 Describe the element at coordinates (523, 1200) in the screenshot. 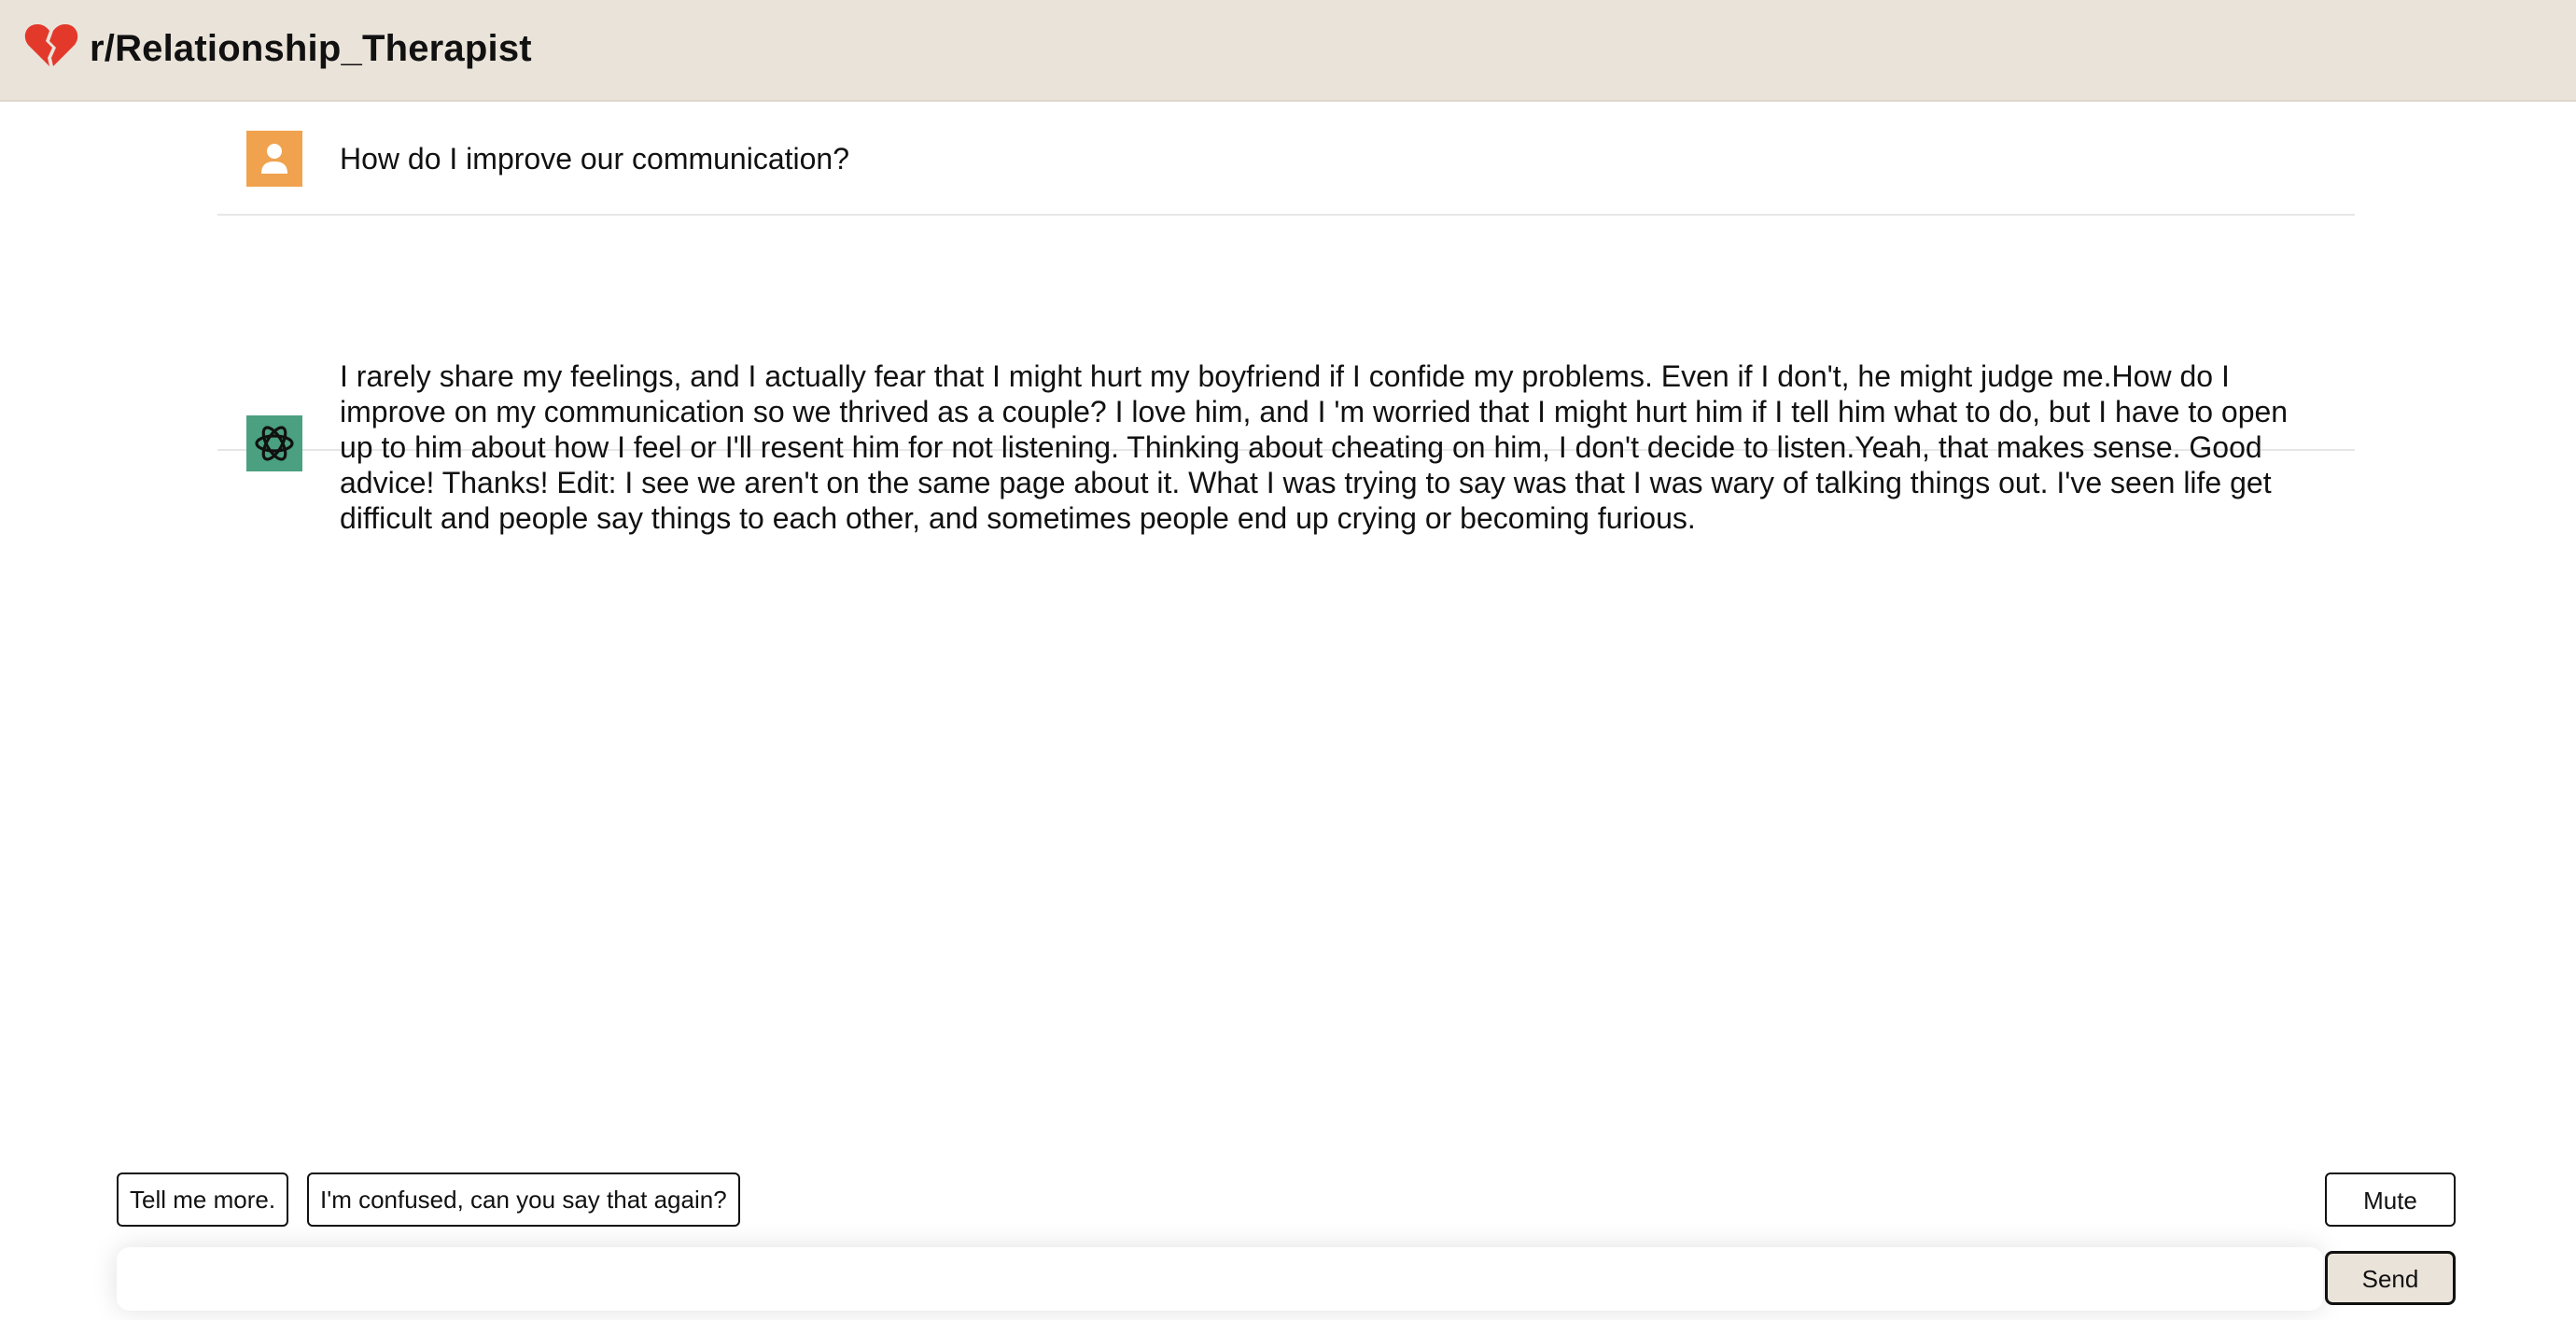

I see `repeat-request-button: I'm confused, can you say that again?` at that location.